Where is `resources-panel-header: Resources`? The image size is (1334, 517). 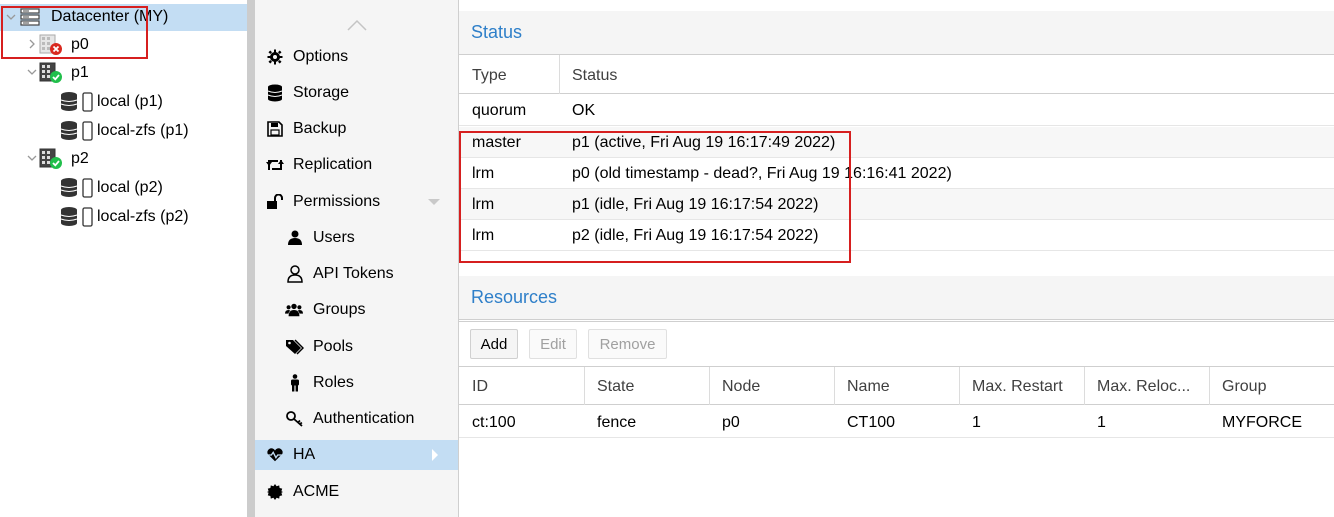
resources-panel-header: Resources is located at coordinates (896, 298).